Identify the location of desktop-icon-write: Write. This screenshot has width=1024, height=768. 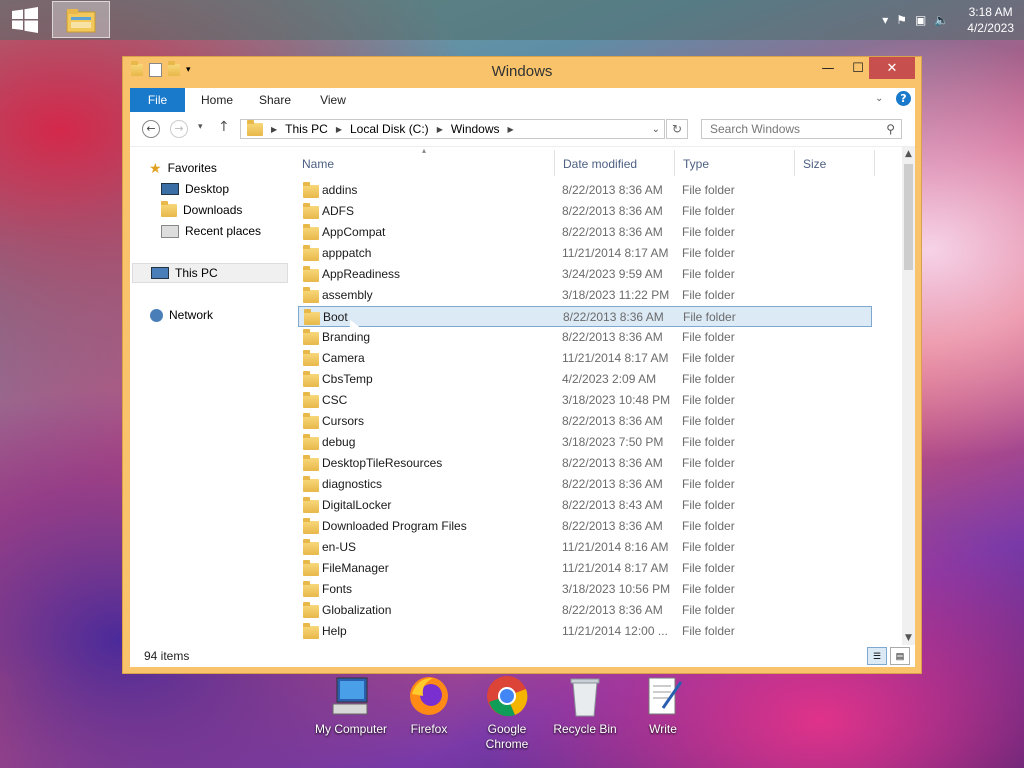
(663, 705).